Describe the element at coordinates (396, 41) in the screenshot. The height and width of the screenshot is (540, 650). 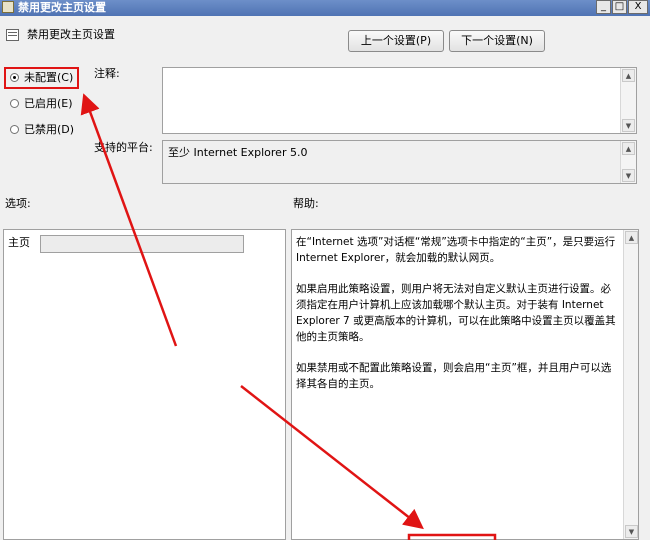
I see `prev-setting-button: 上一个设置(P)` at that location.